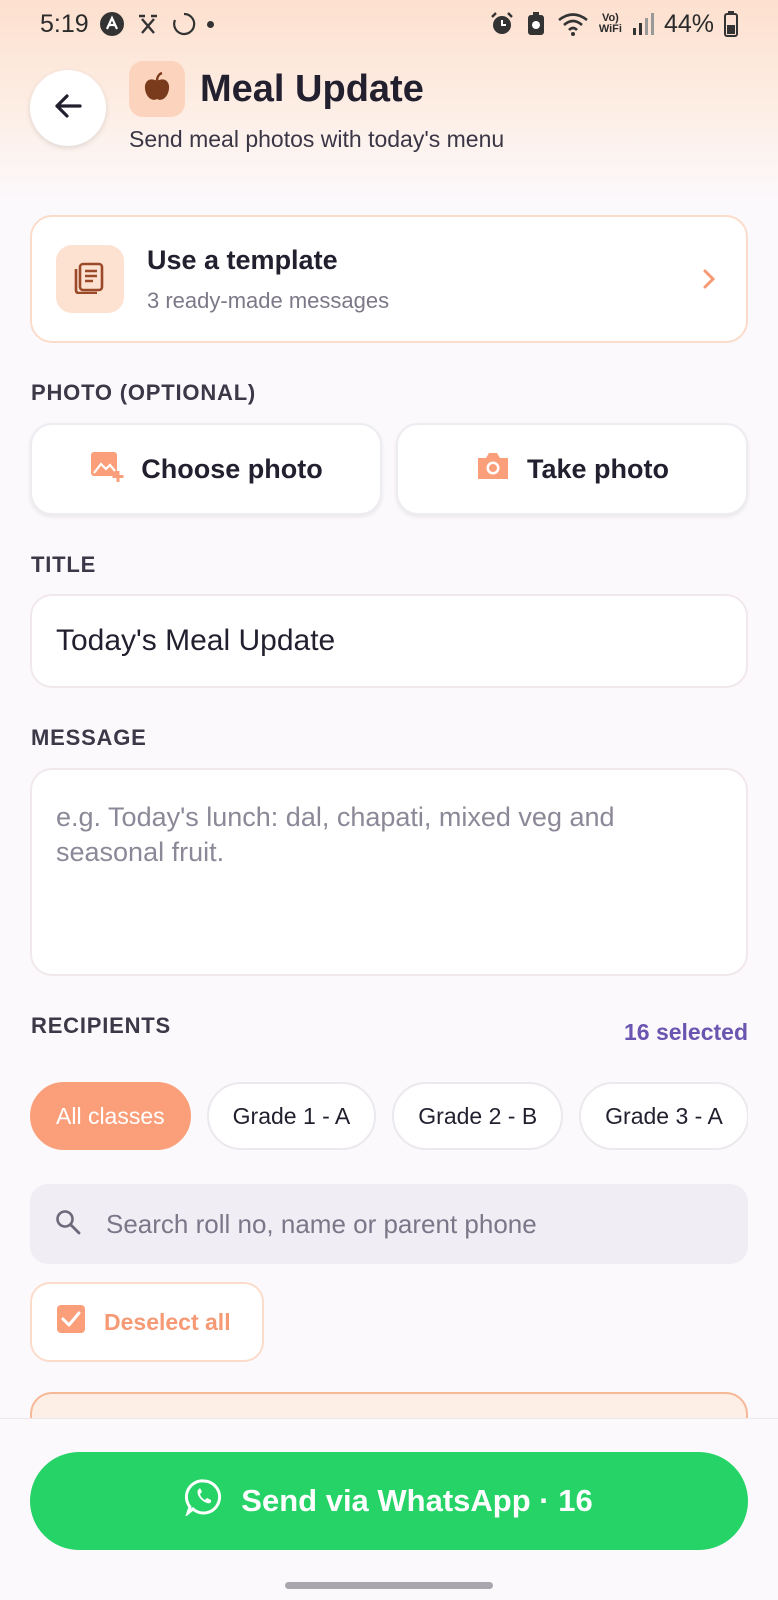 The image size is (778, 1600). I want to click on image-add-icon, so click(107, 469).